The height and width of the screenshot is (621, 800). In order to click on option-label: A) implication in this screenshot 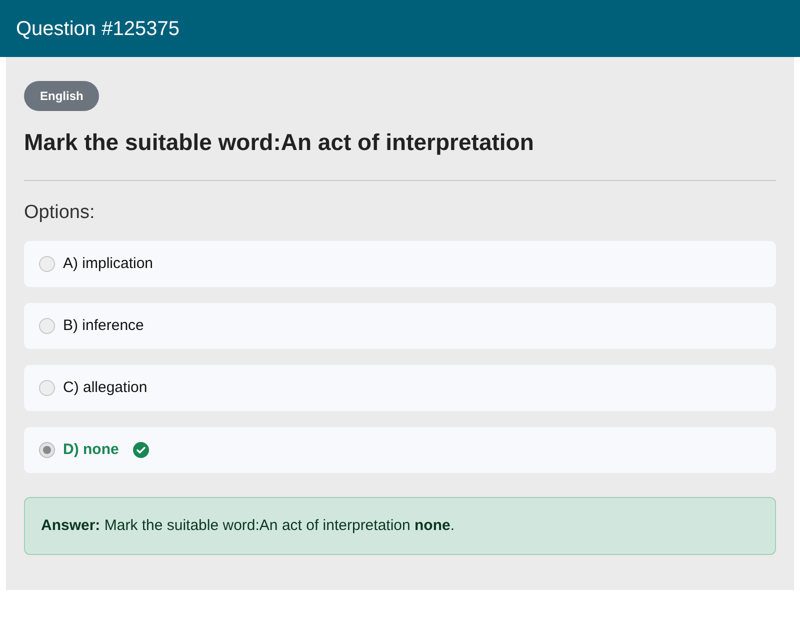, I will do `click(108, 264)`.